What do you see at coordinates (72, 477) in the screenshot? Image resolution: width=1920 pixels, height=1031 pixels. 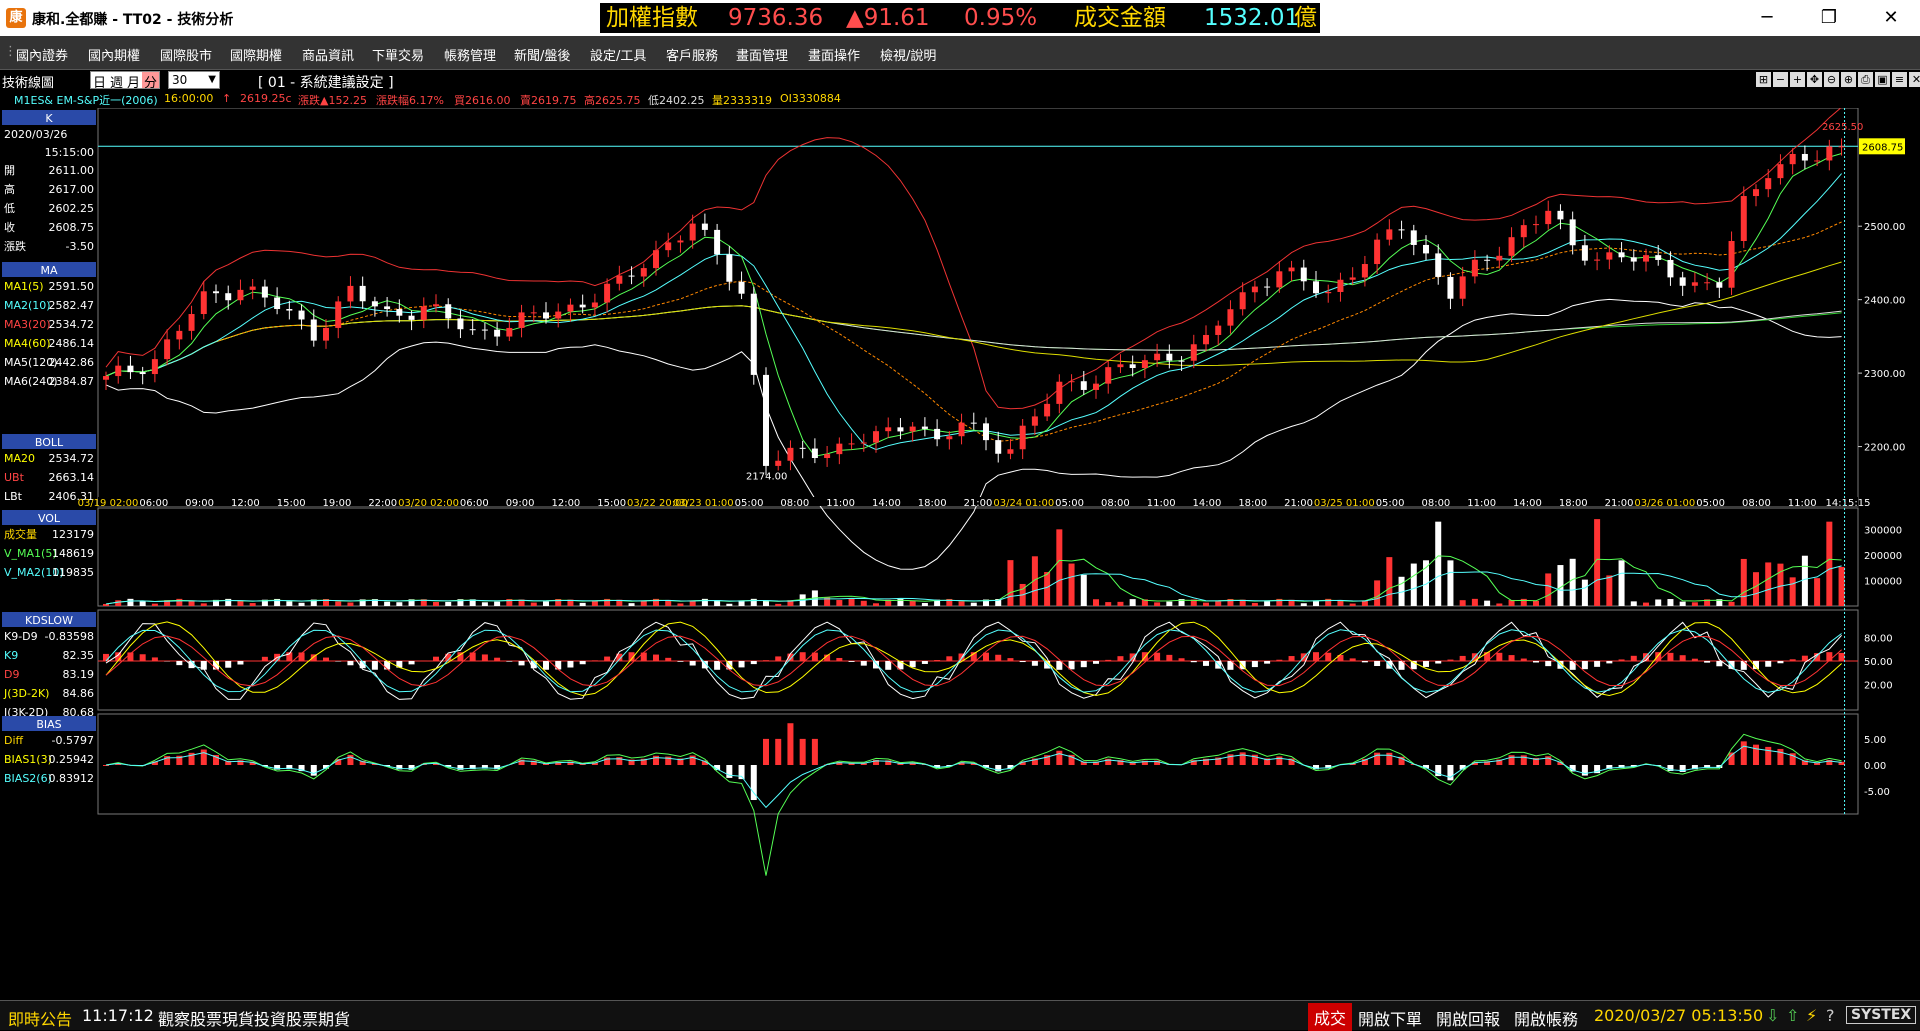 I see `boll-panel-row-value: 2663.14` at bounding box center [72, 477].